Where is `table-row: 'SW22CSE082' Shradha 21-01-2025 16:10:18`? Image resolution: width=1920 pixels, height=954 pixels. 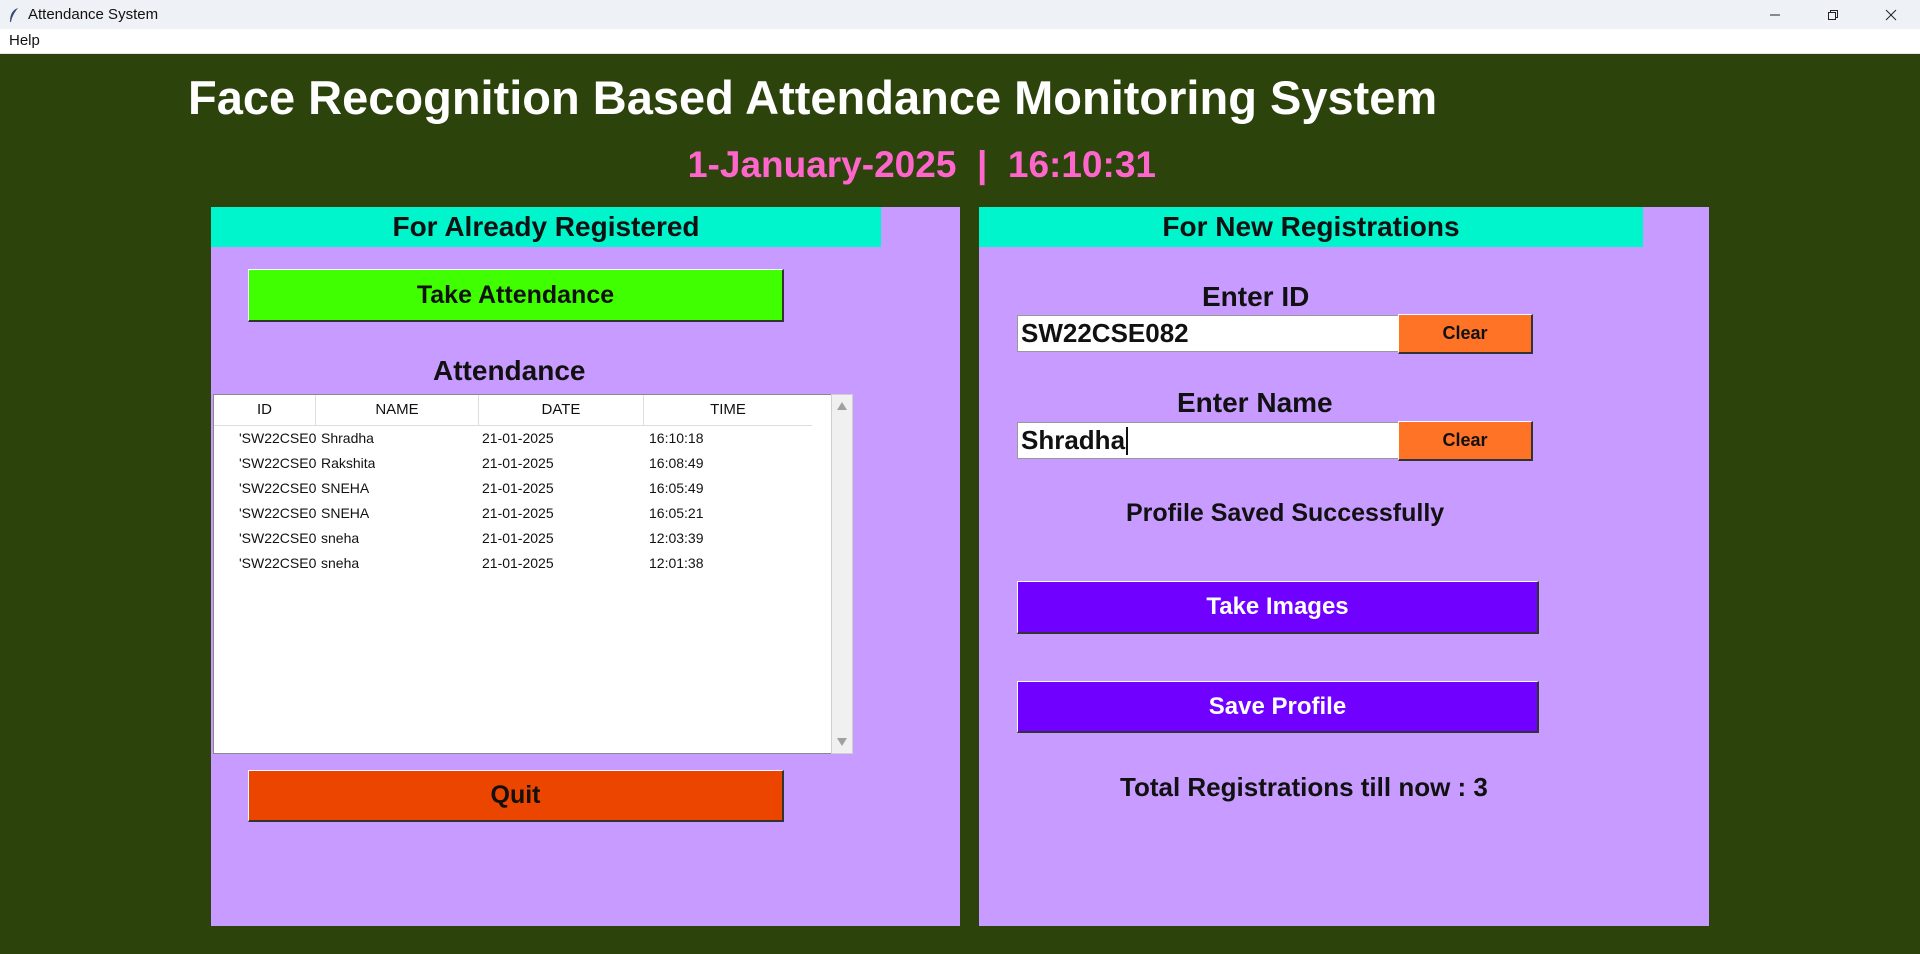
table-row: 'SW22CSE082' Shradha 21-01-2025 16:10:18 is located at coordinates (513, 438).